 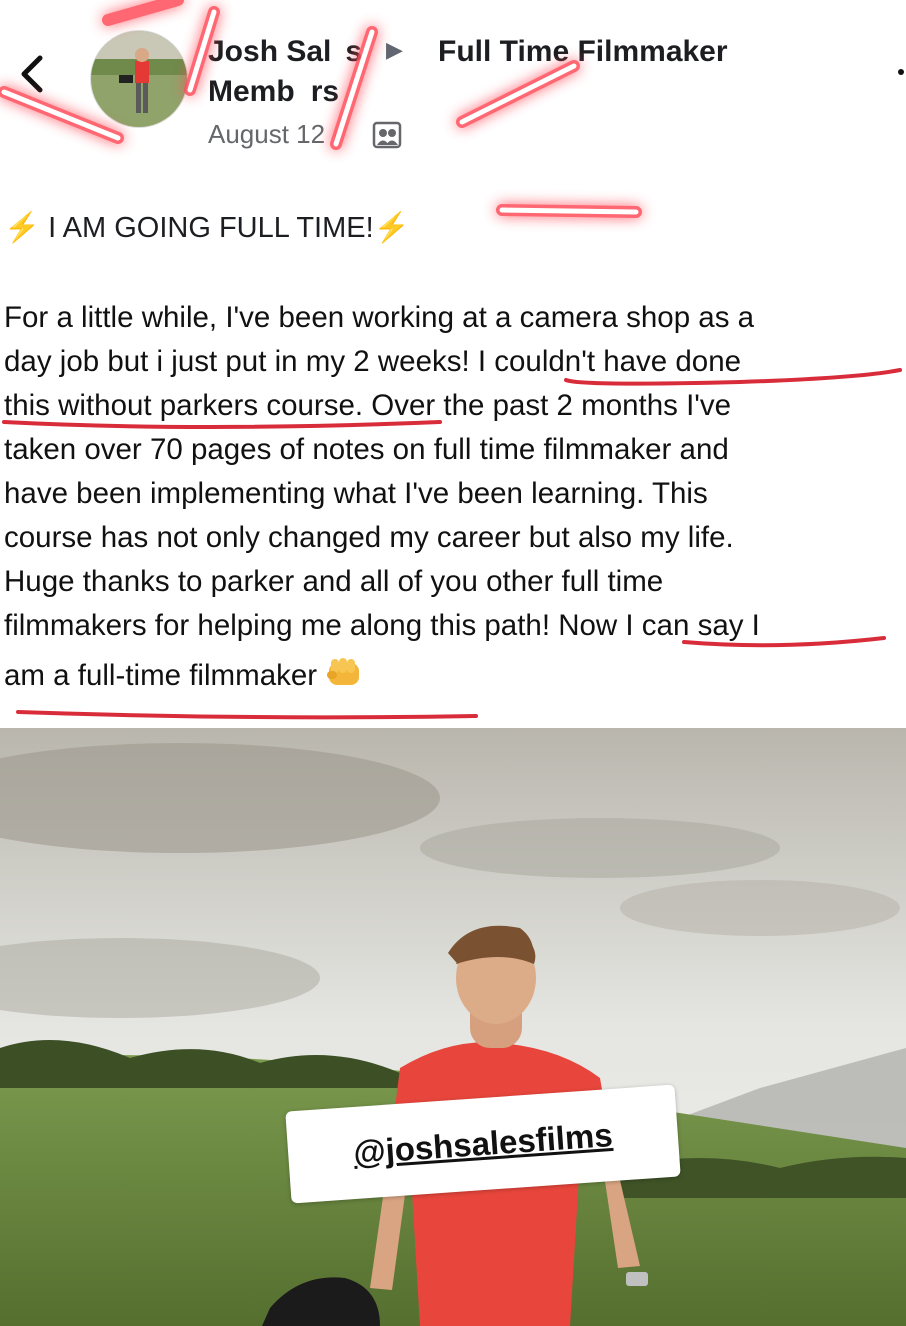 I want to click on group-name: Full Time Filmmaker, so click(x=583, y=52).